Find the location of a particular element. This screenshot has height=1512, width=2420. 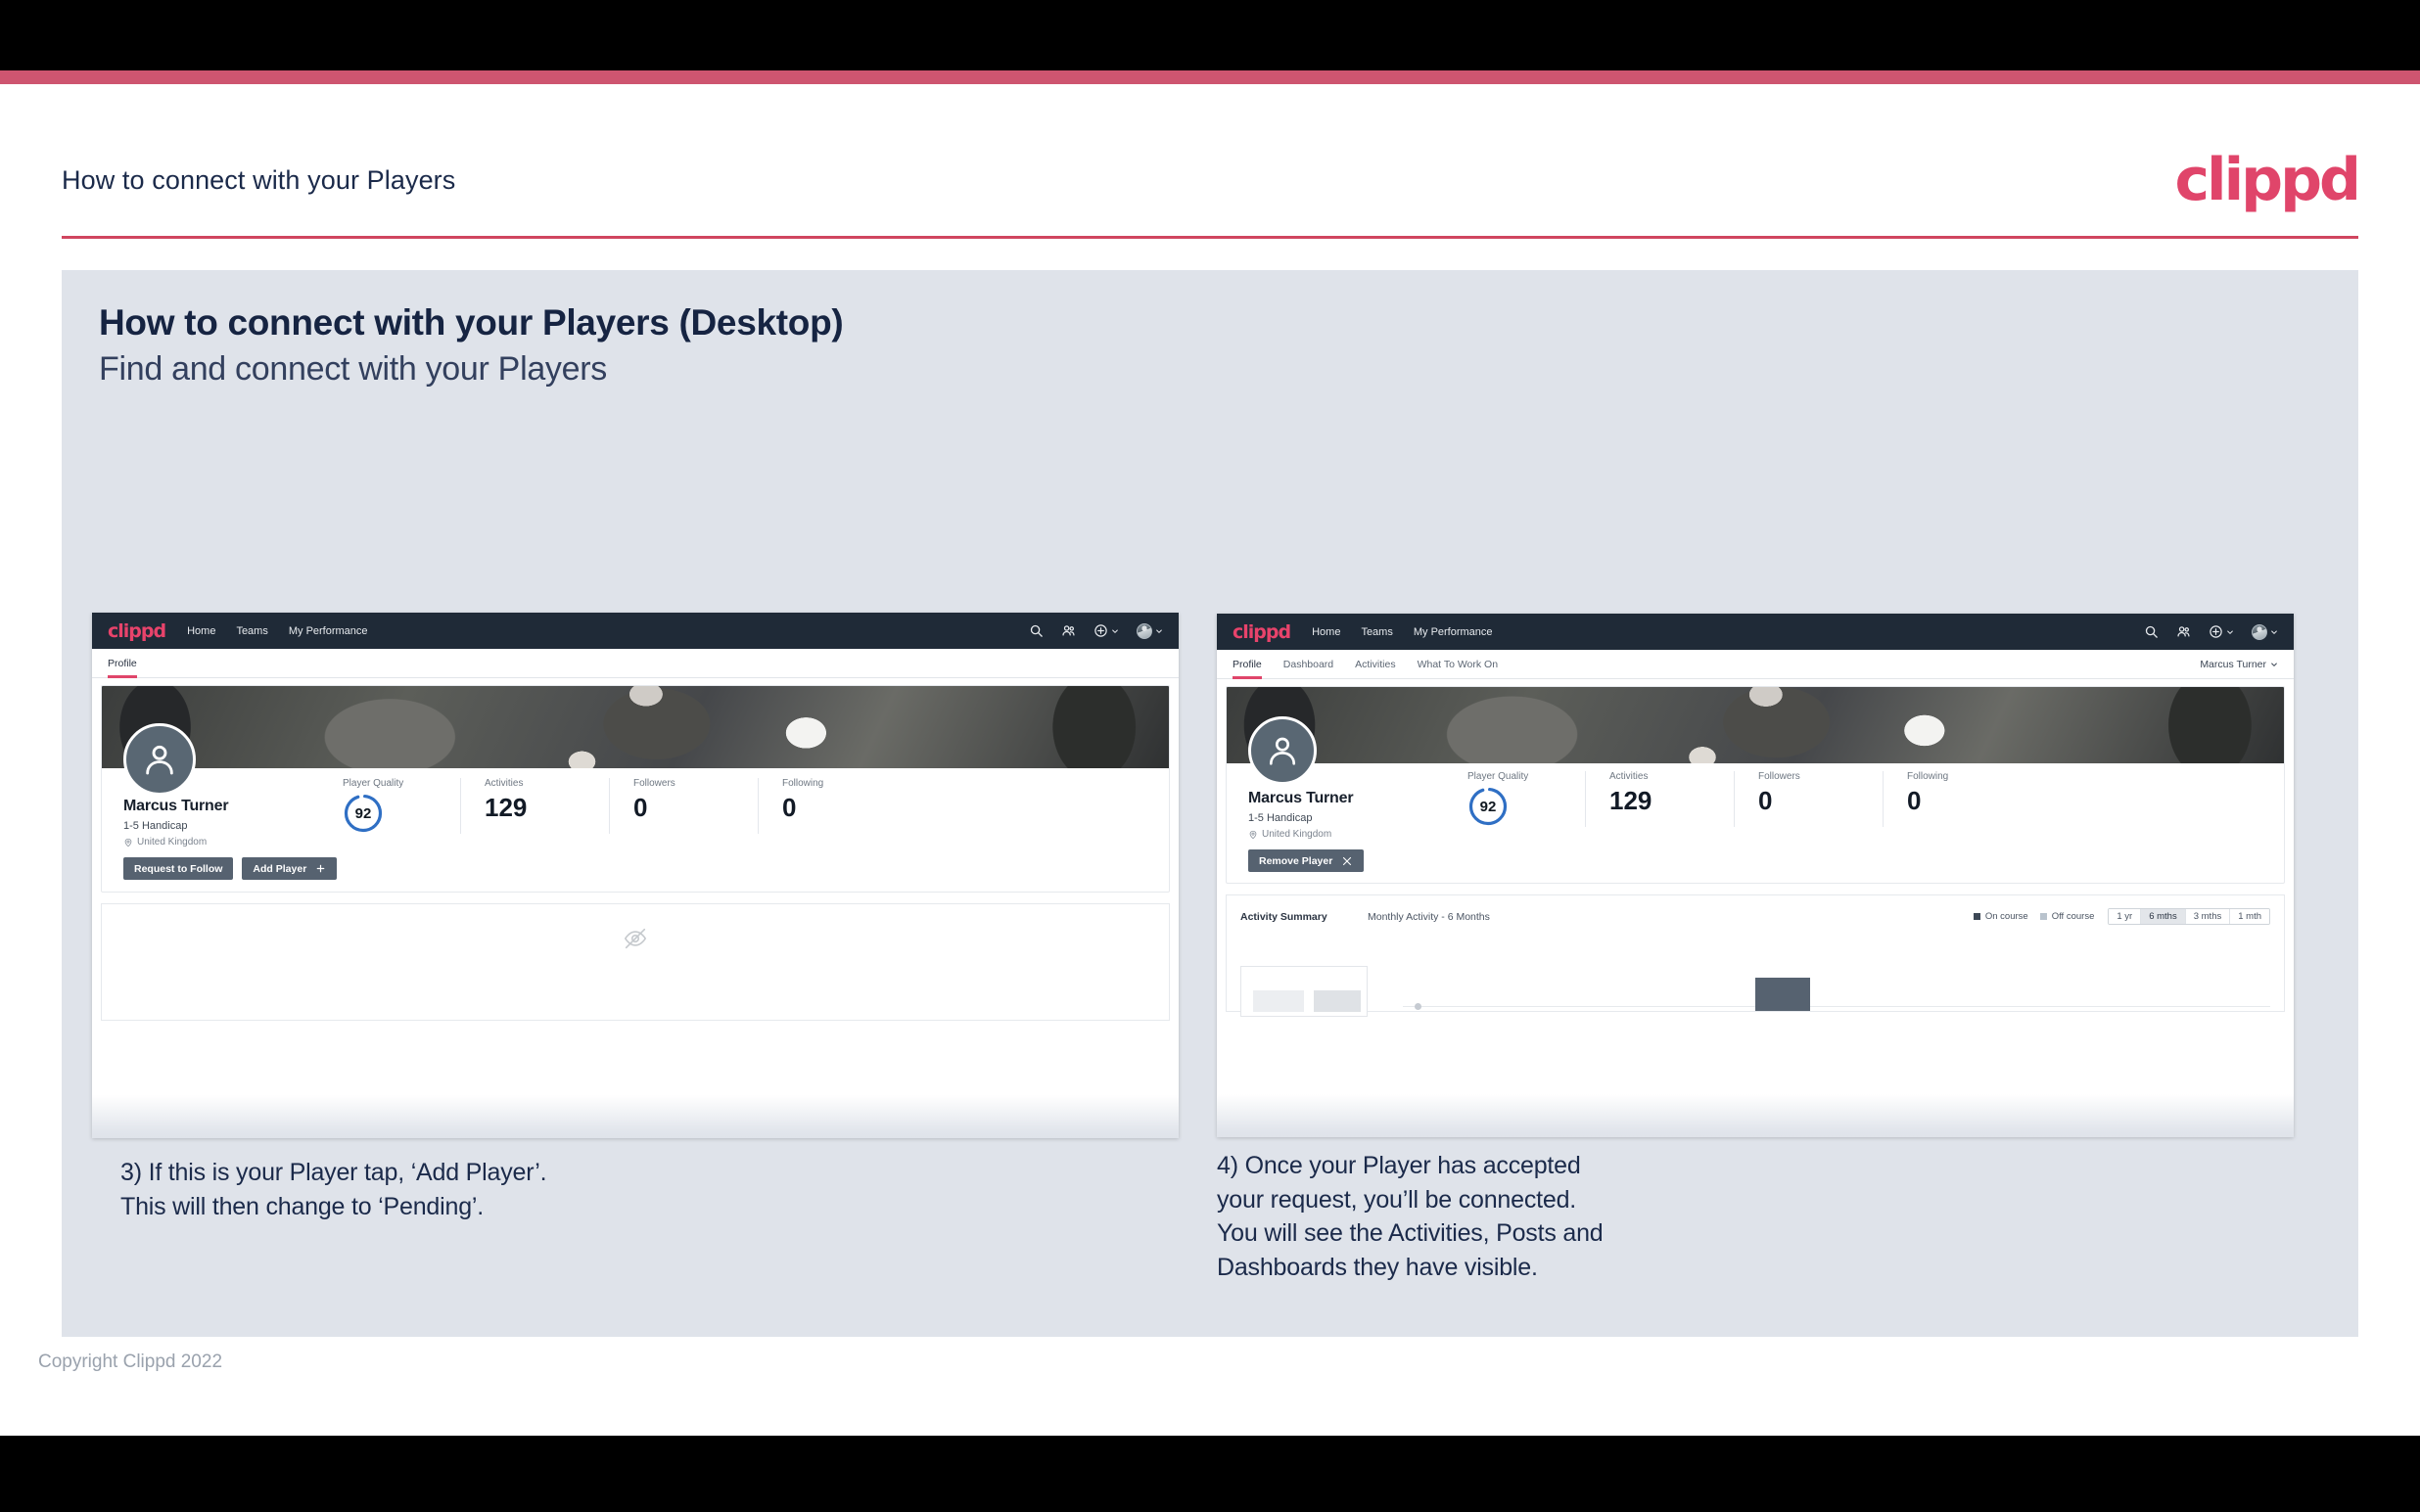

letterbox-bottom is located at coordinates (1210, 1474).